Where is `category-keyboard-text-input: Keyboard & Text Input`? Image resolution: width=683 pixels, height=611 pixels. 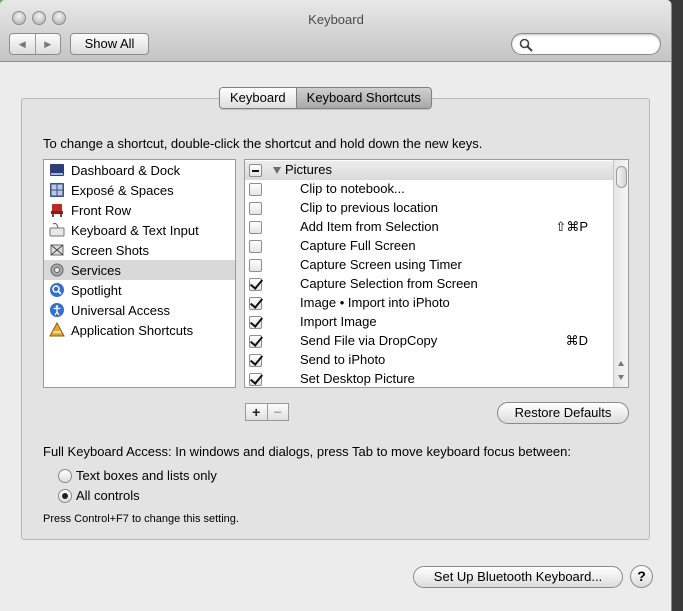 category-keyboard-text-input: Keyboard & Text Input is located at coordinates (139, 230).